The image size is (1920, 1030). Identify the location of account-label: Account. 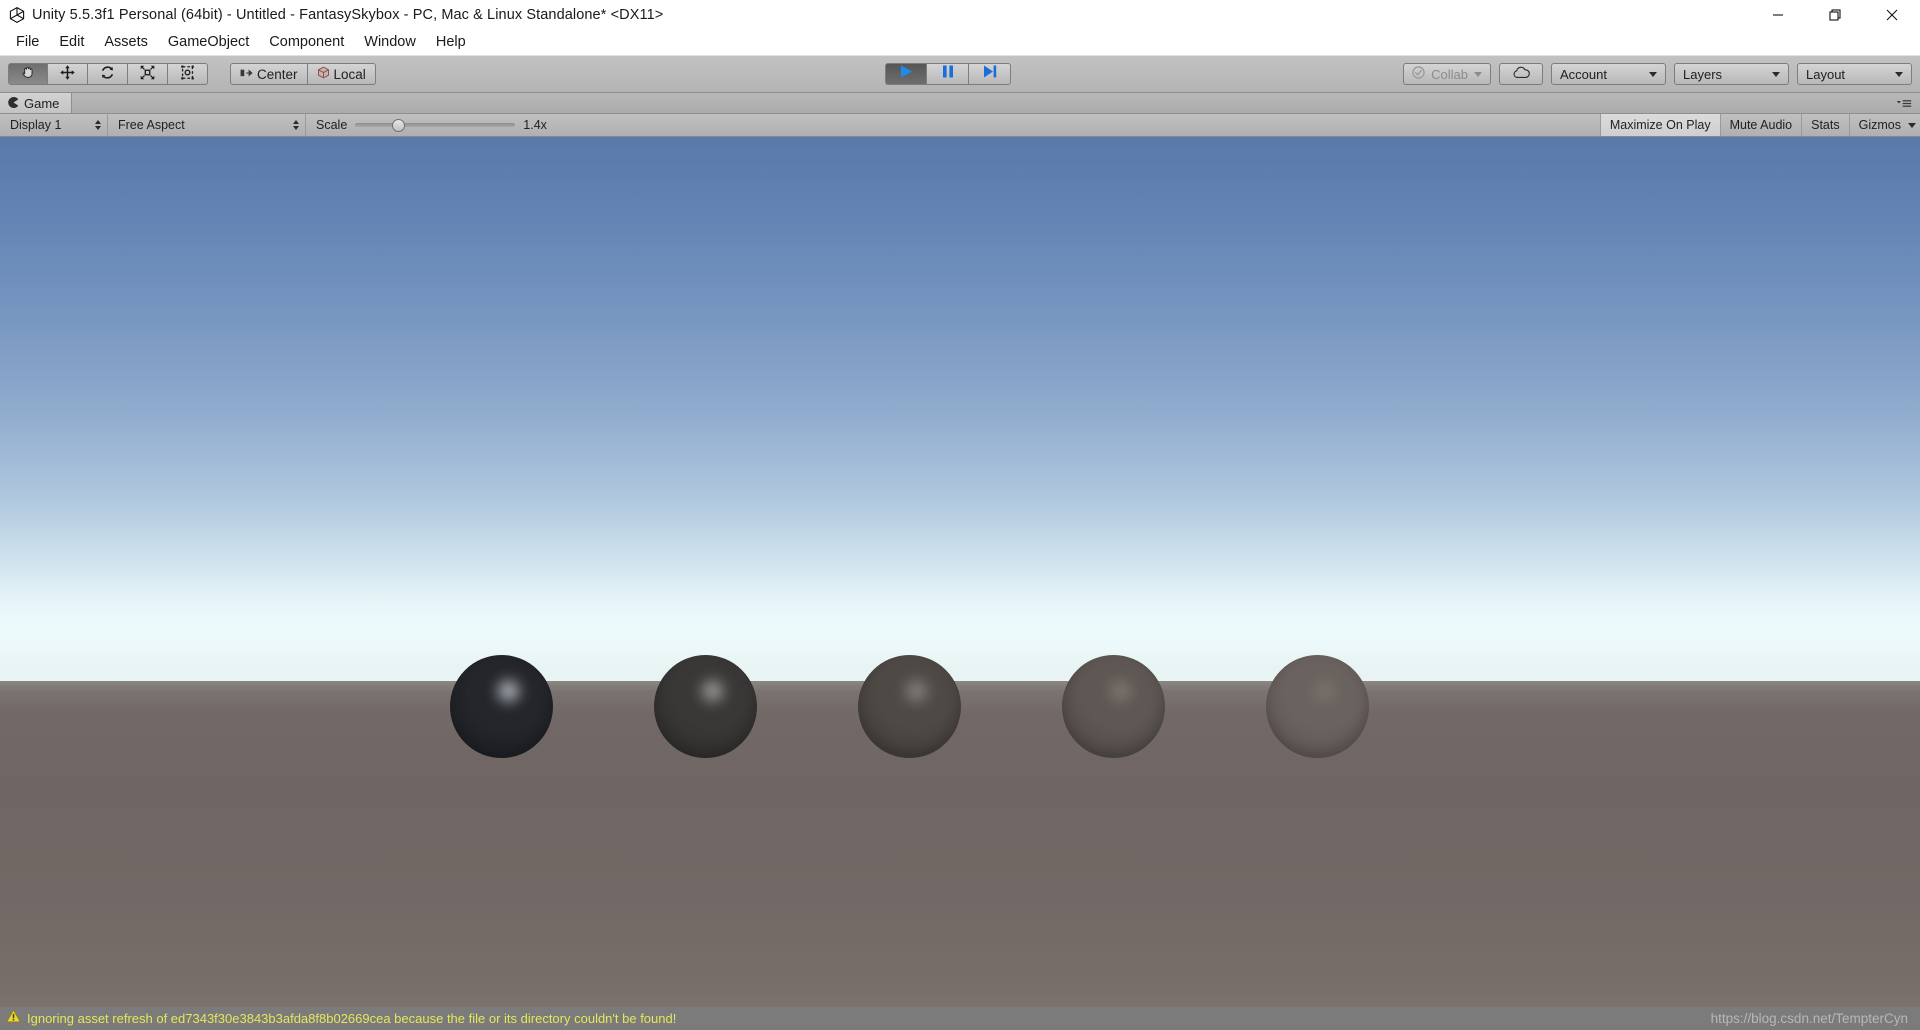
(1583, 74).